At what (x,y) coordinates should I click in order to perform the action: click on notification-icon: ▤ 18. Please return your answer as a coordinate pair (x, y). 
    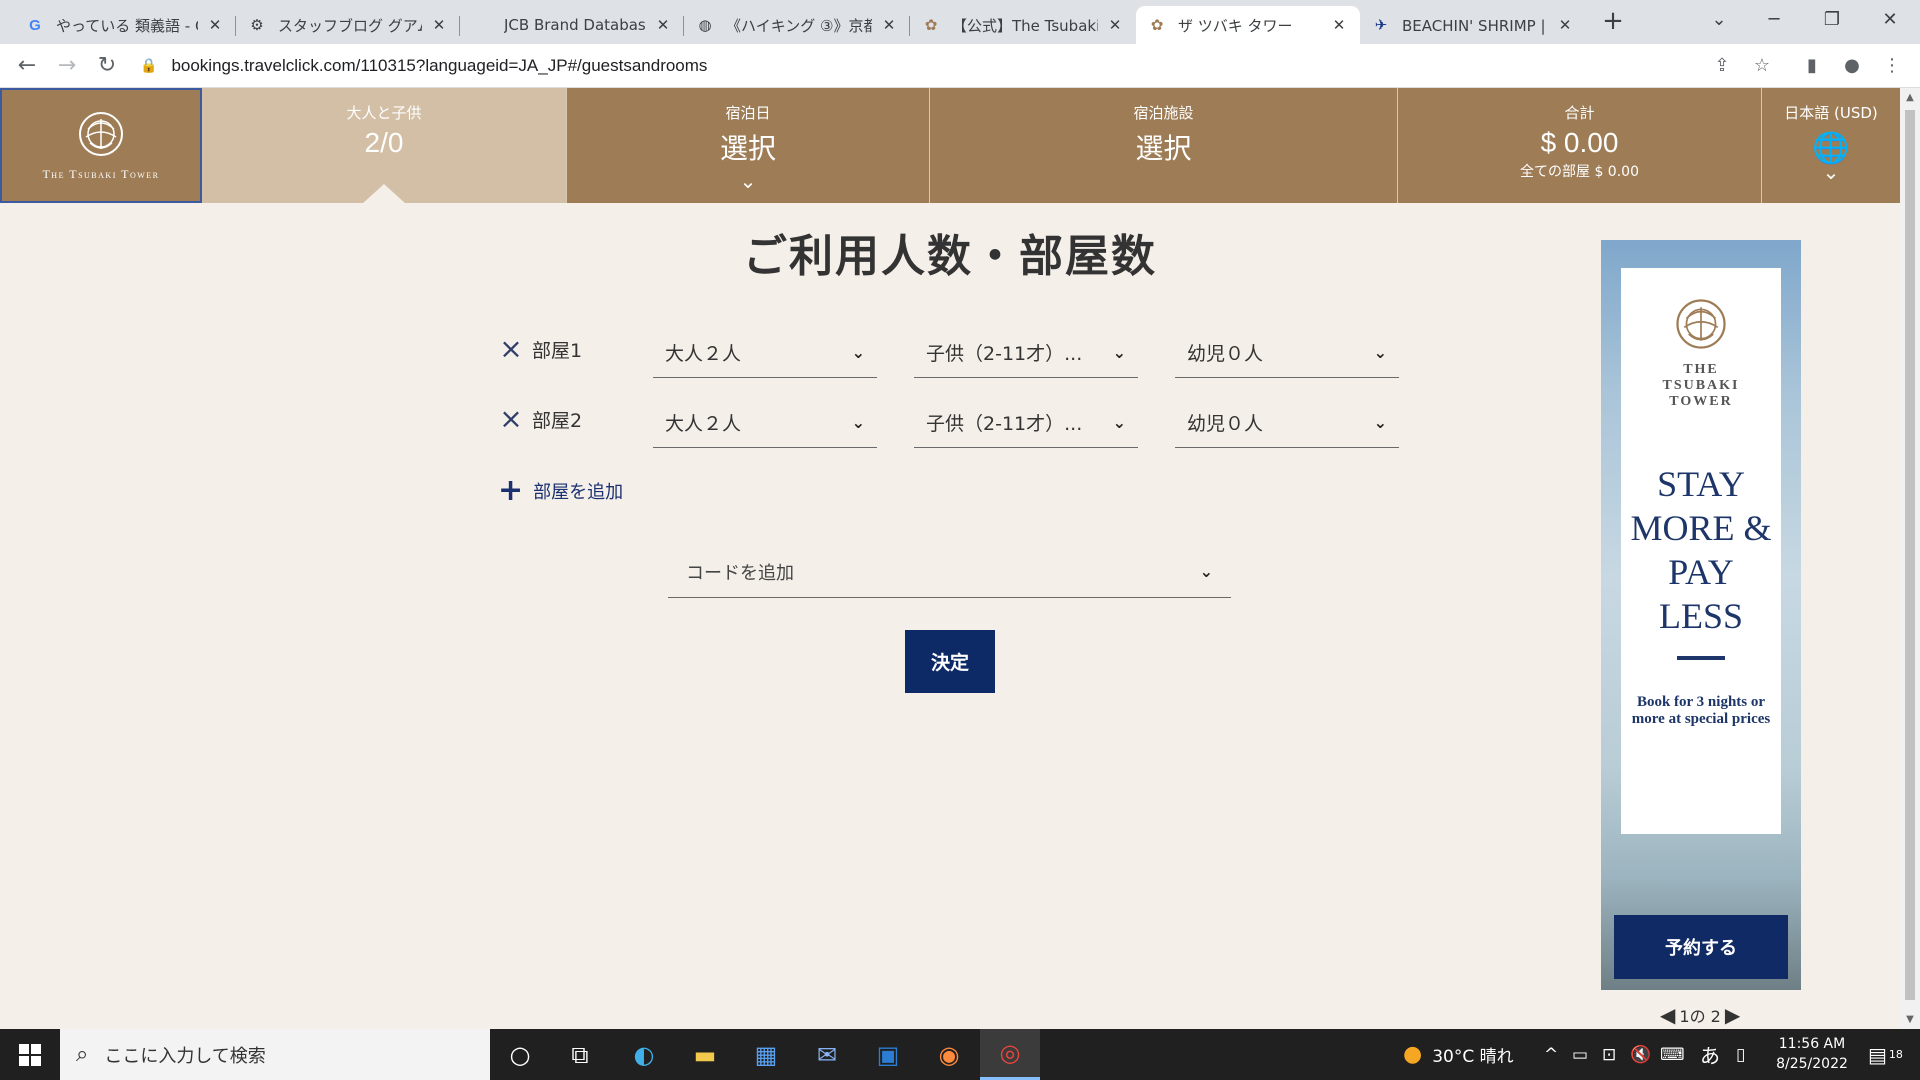
    Looking at the image, I should click on (1885, 1054).